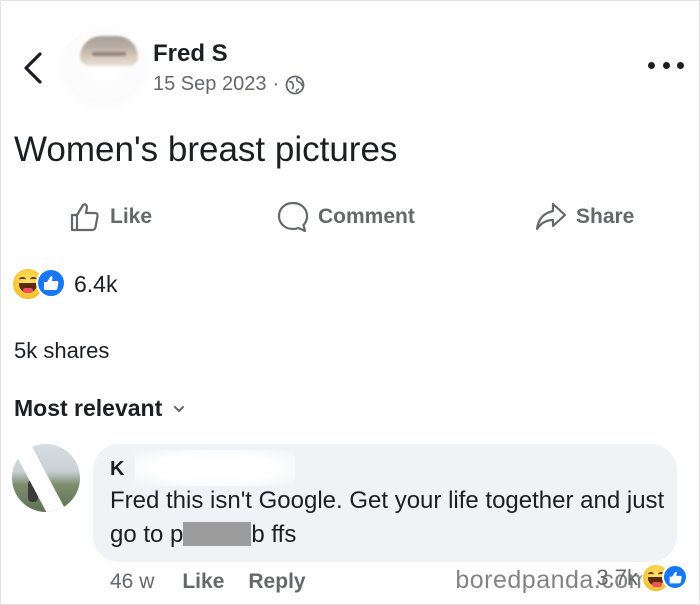 The image size is (700, 605). Describe the element at coordinates (179, 408) in the screenshot. I see `chevron-down-icon` at that location.